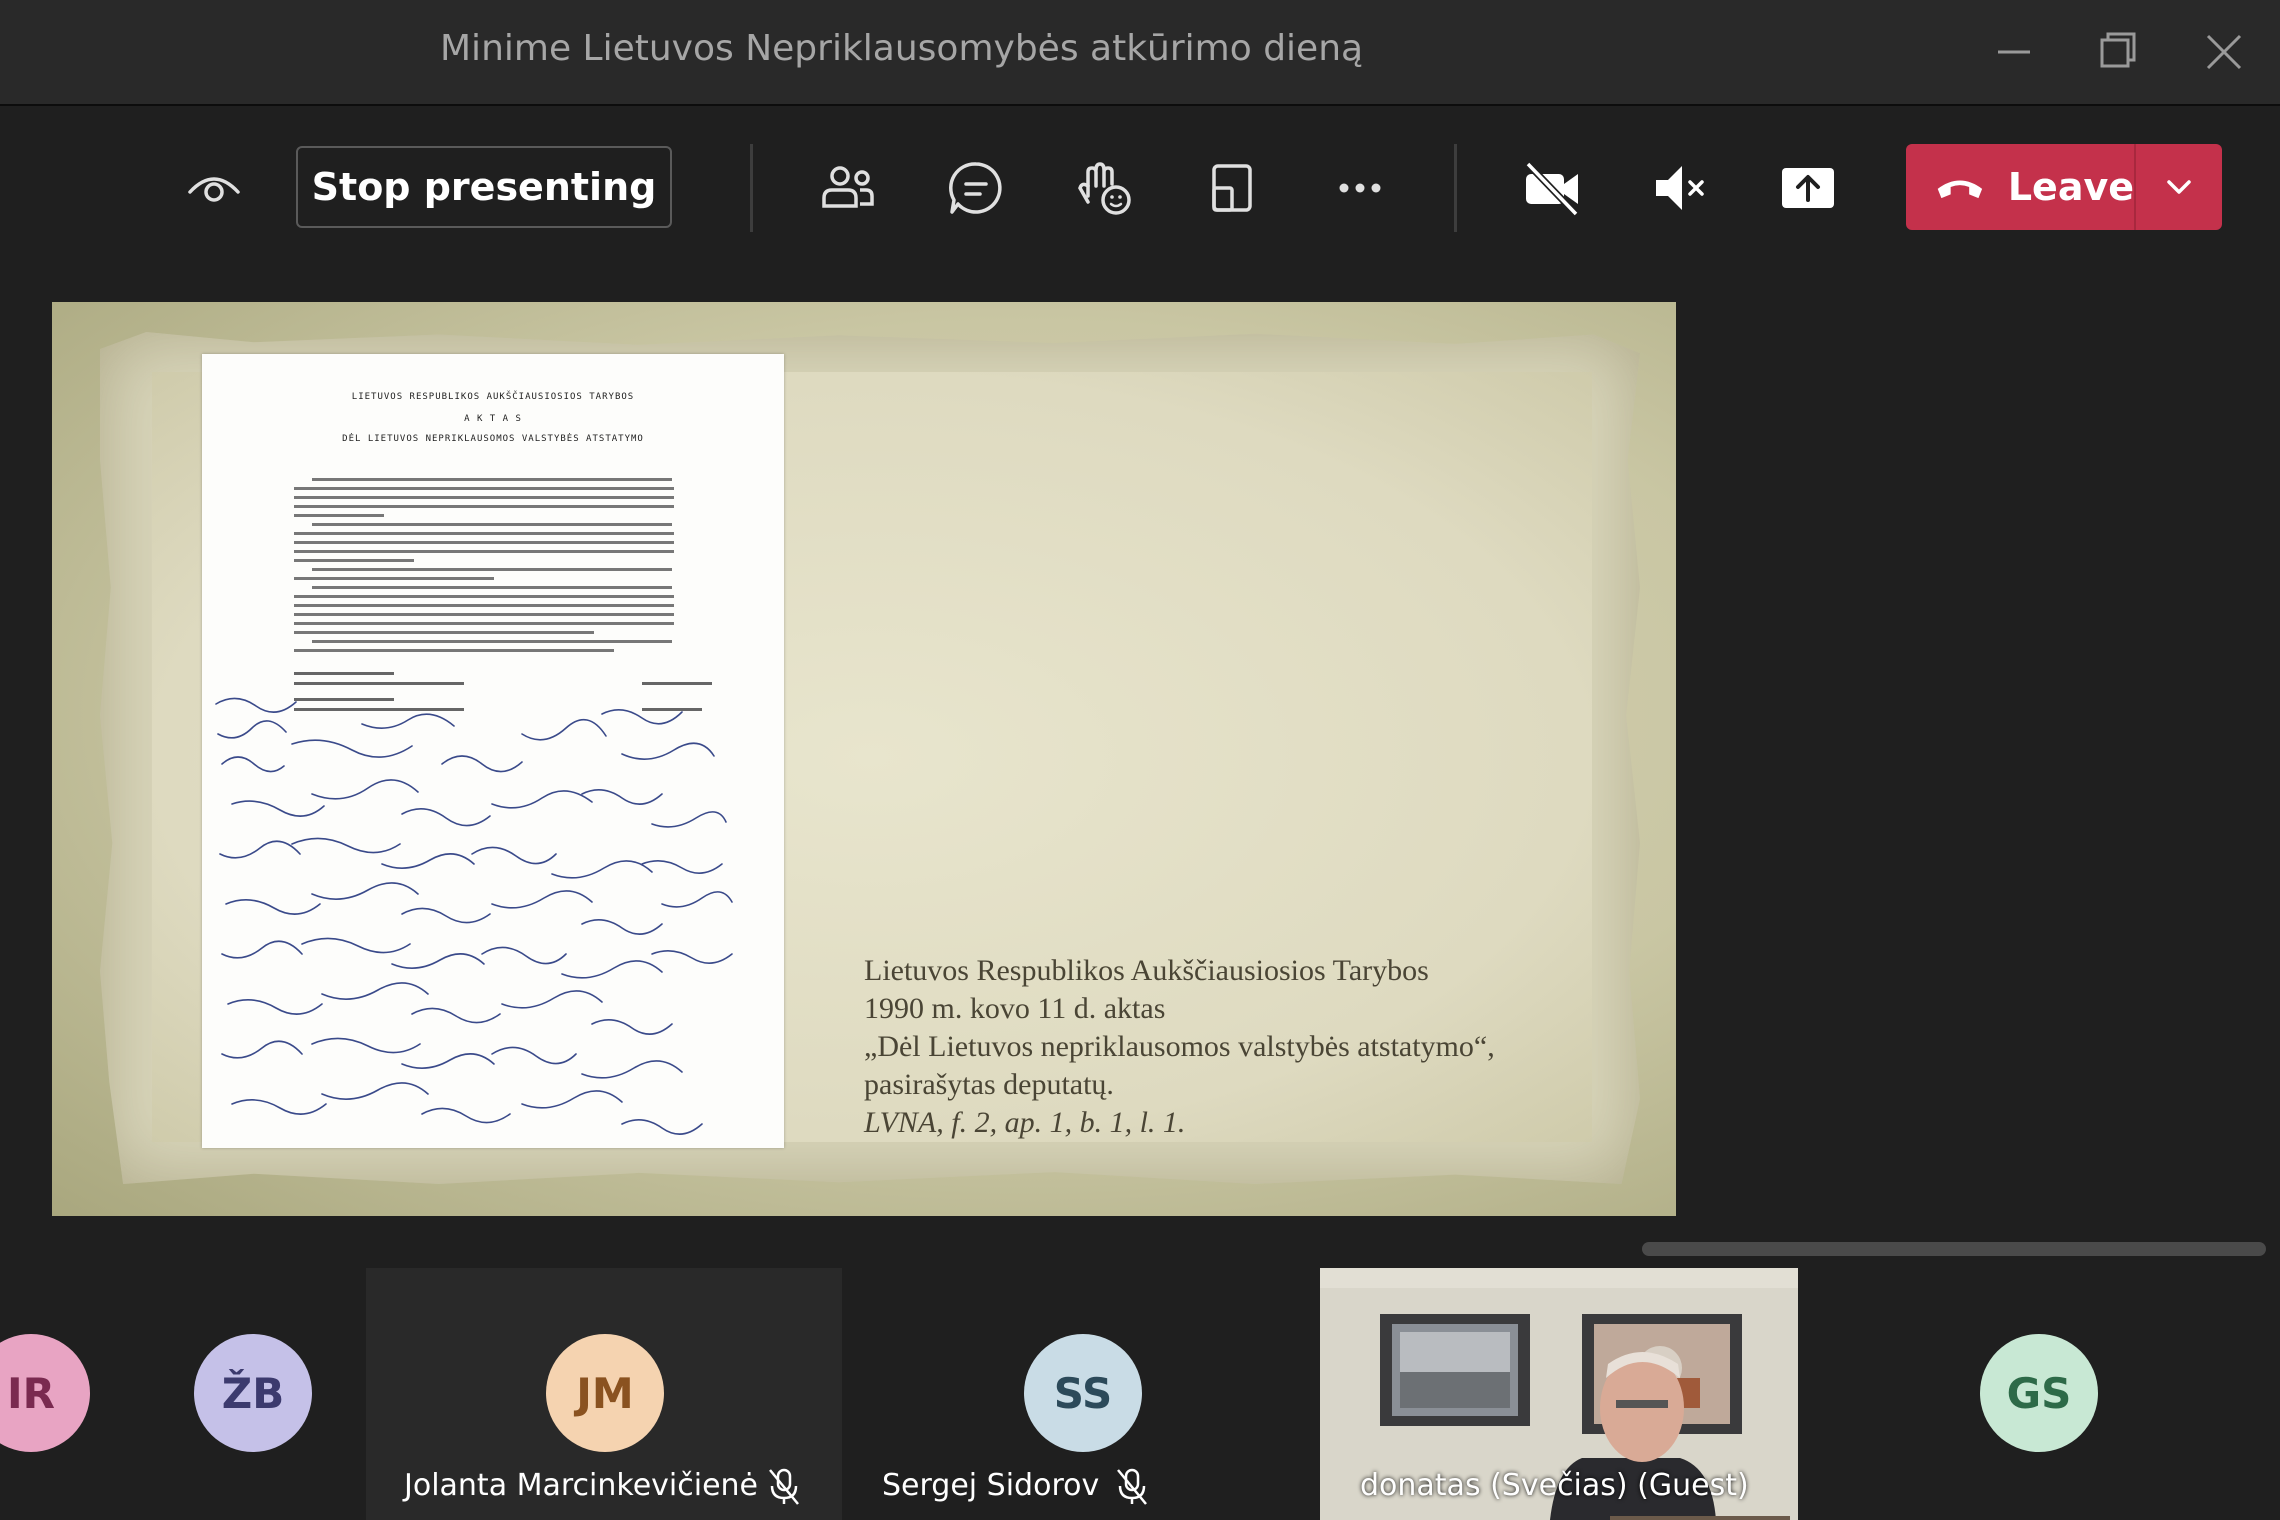  I want to click on avatar: SS, so click(1083, 1393).